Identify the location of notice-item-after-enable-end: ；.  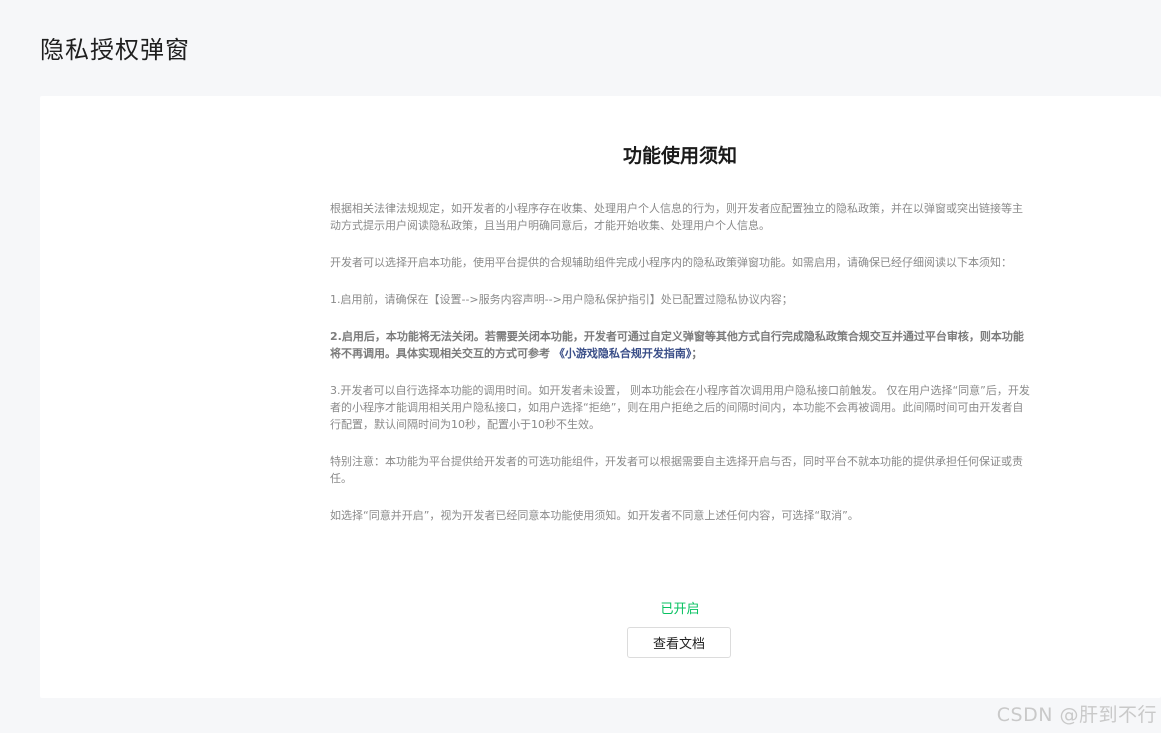
(697, 353).